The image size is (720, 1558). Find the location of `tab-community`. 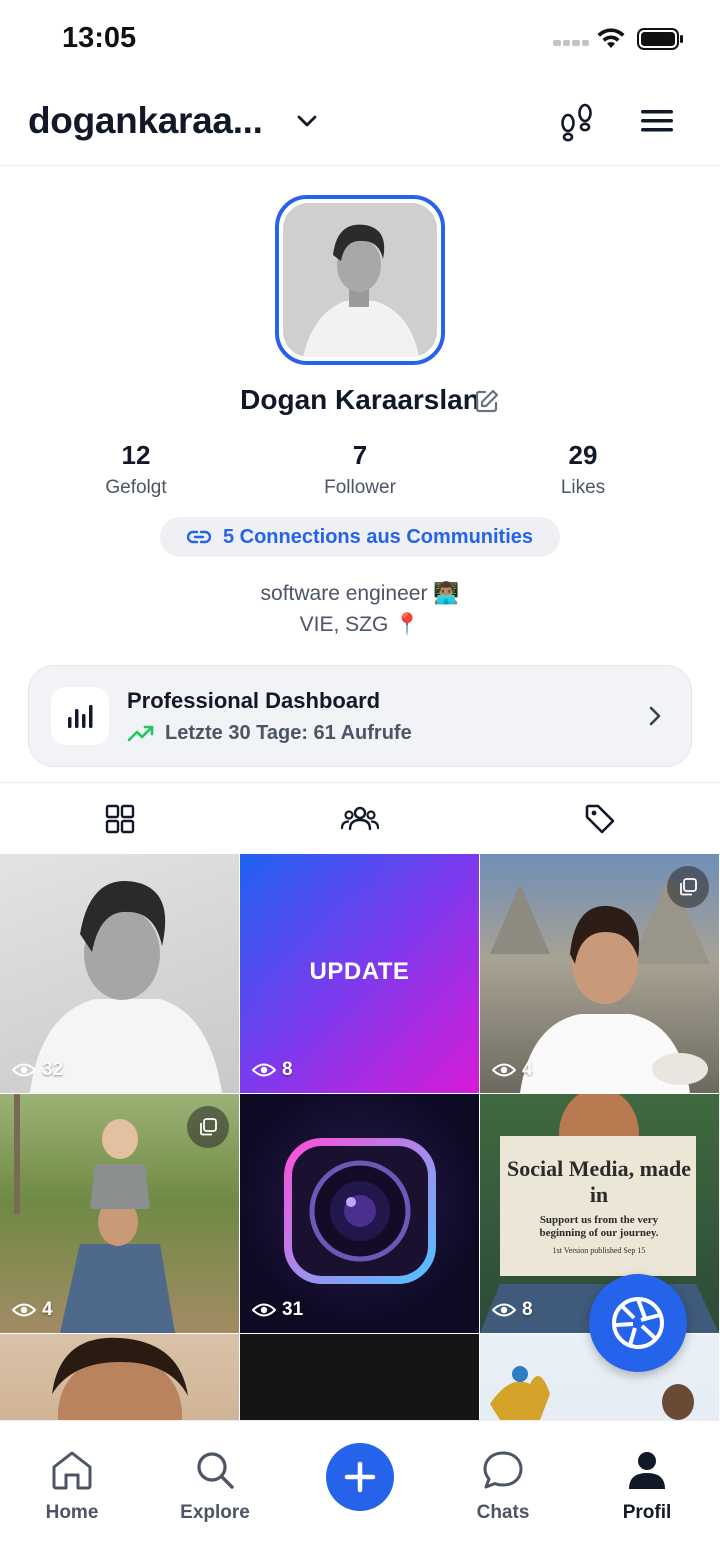

tab-community is located at coordinates (360, 819).